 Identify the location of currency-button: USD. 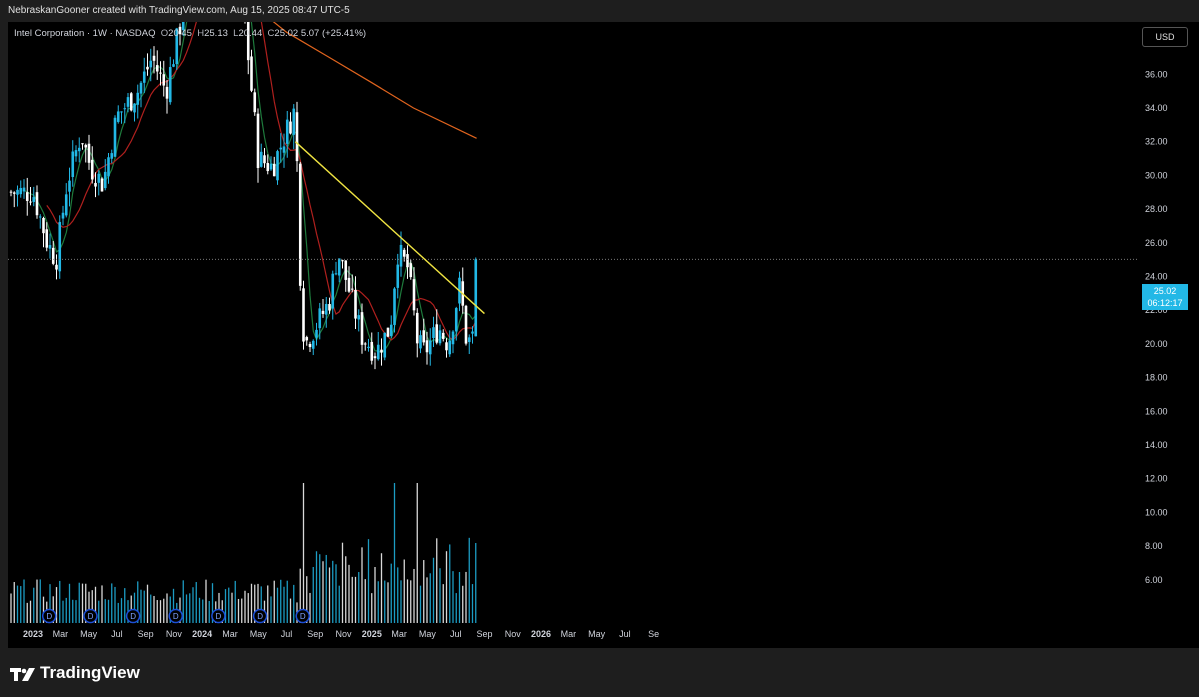
(1165, 37).